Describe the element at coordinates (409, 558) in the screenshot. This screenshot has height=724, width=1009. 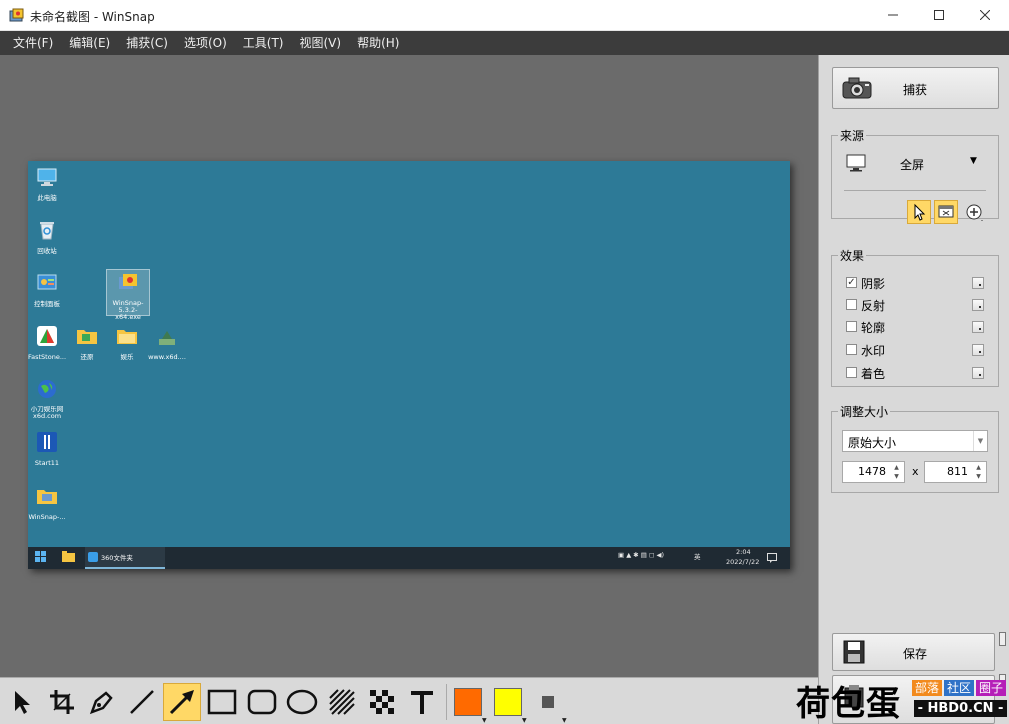
I see `screenshot-taskbar: 360文件夹 ▣ ▲ ✱ ▤ ◻ ◀) 英 2:04 2022/7/22` at that location.